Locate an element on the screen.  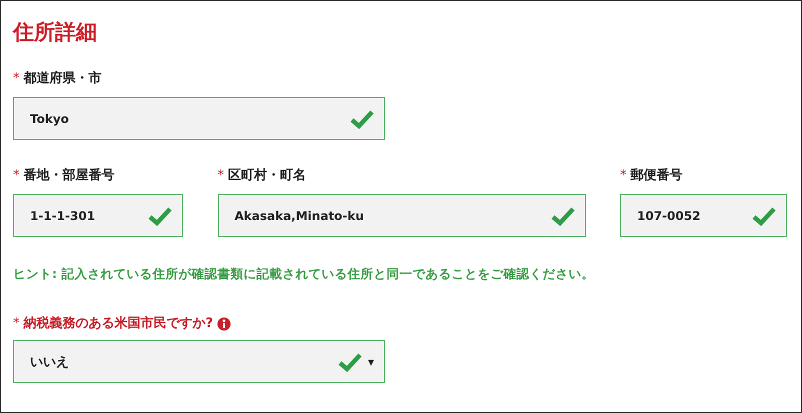
field-label: 郵便番号 is located at coordinates (656, 176).